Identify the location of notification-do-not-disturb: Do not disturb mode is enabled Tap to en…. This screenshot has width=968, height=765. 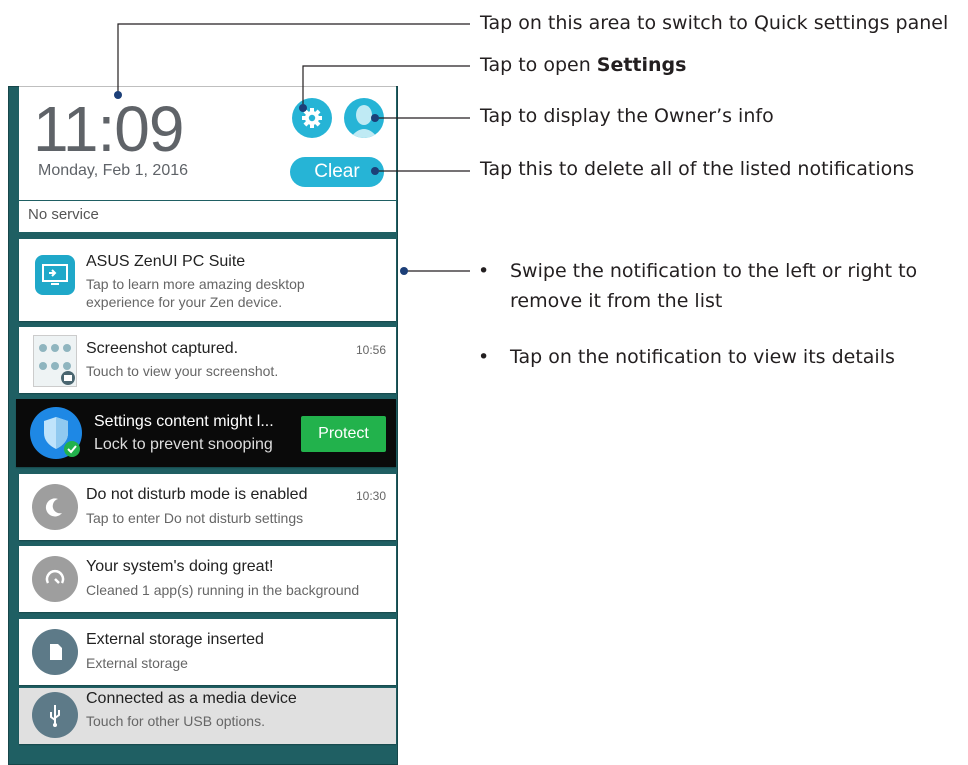
(207, 507).